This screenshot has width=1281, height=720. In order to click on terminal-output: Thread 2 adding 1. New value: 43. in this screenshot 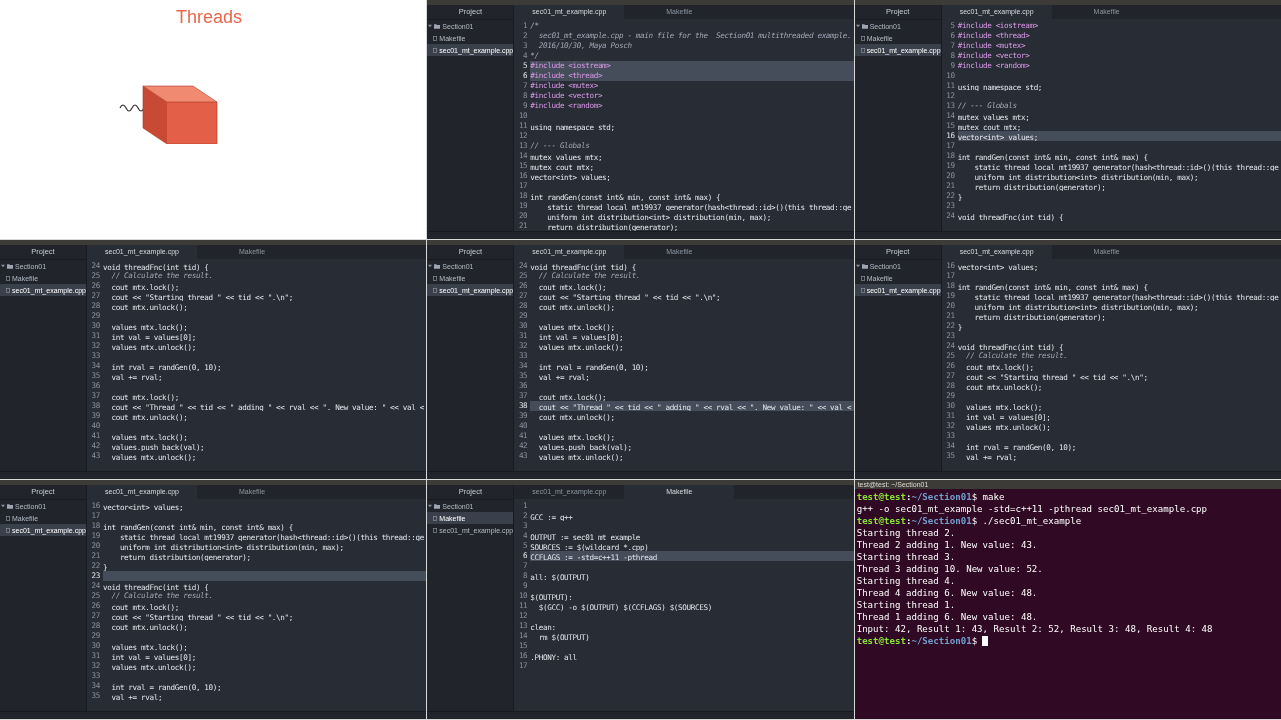, I will do `click(947, 545)`.